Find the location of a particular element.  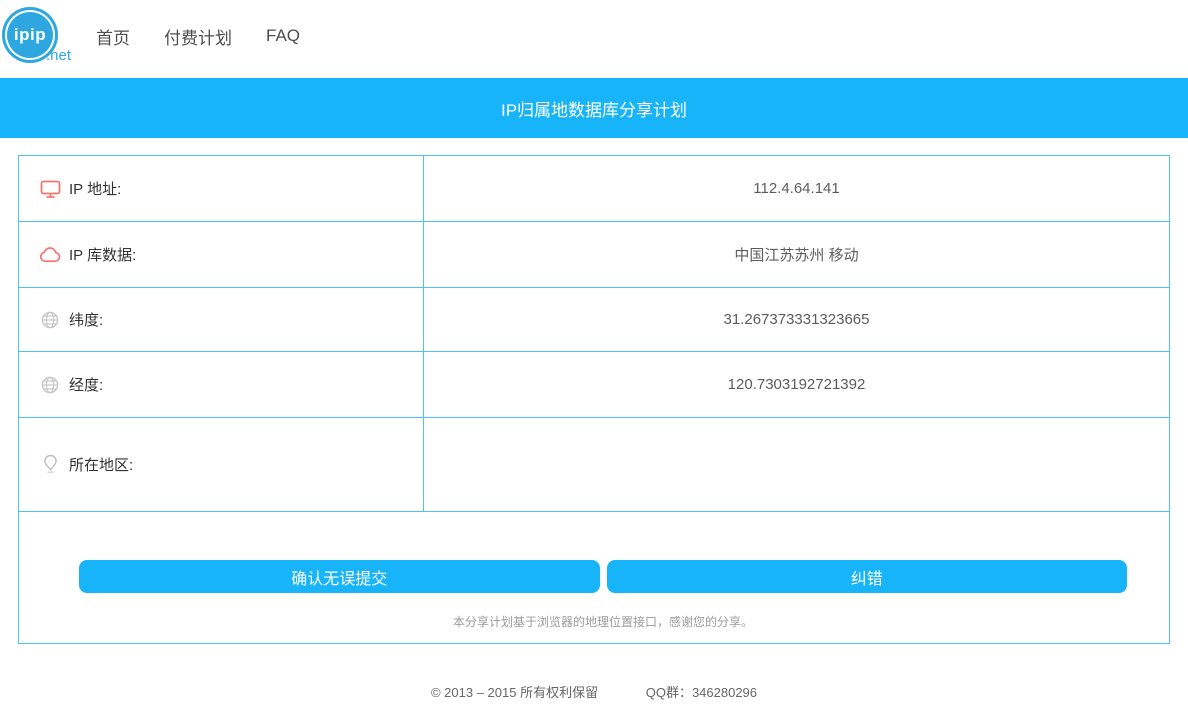

confirm-submit-button: 确认无误提交 is located at coordinates (339, 576).